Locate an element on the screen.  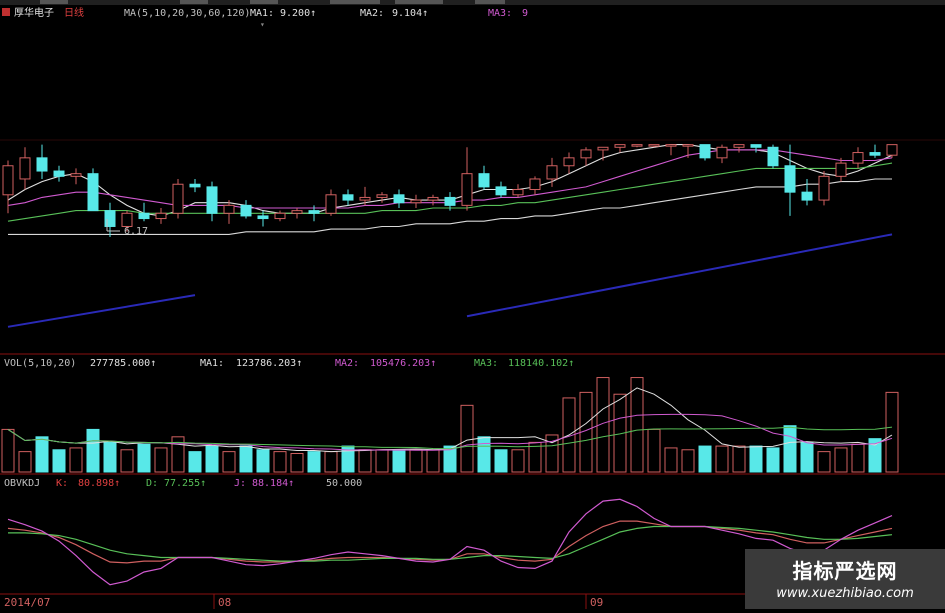
kdj-level: 50.000 is located at coordinates (344, 483).